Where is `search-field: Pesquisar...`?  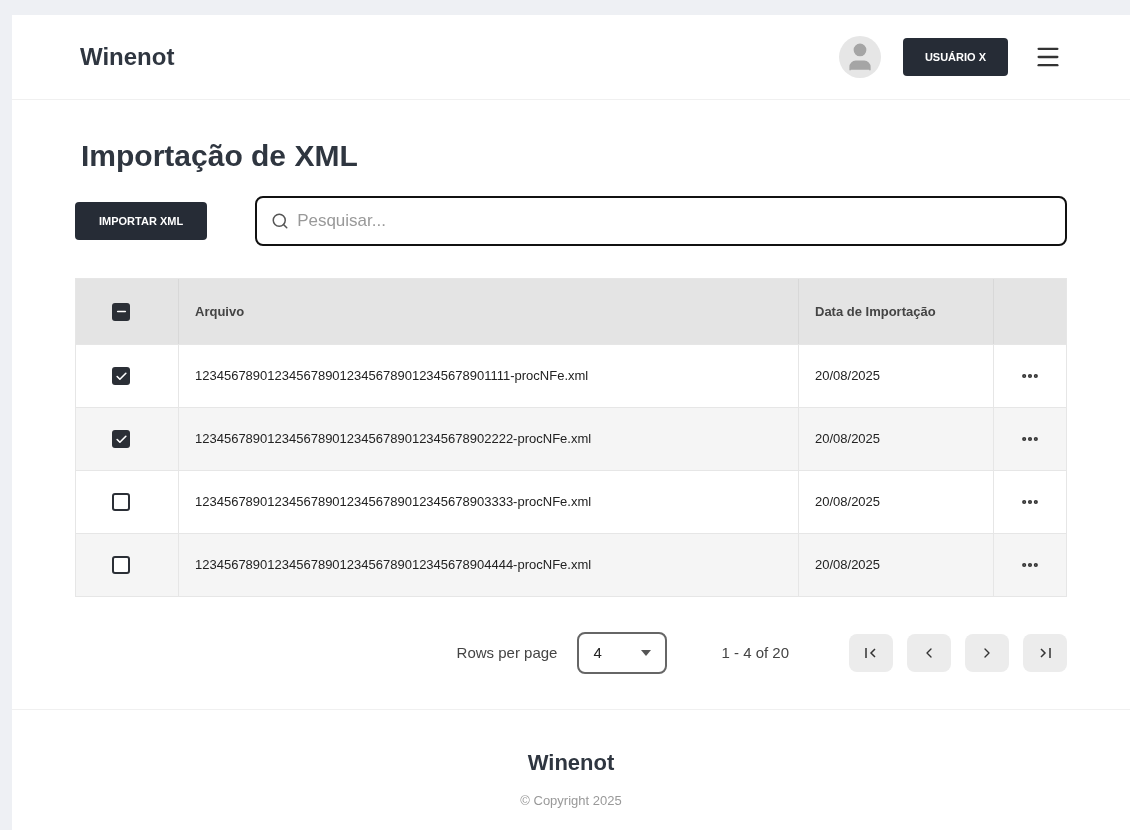
search-field: Pesquisar... is located at coordinates (661, 221).